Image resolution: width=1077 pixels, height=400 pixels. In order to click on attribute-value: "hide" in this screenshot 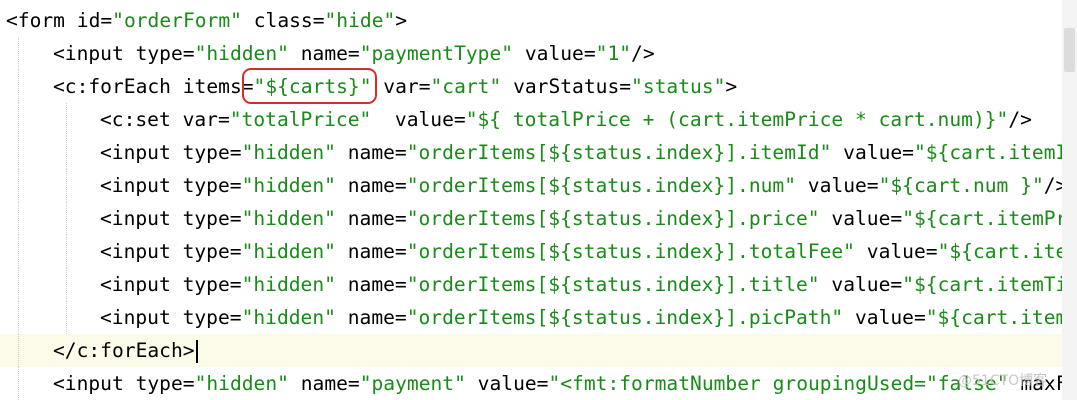, I will do `click(360, 20)`.